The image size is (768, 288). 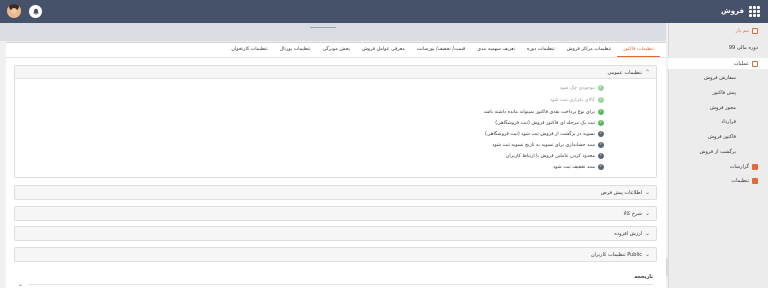 I want to click on sidebar-item-label: فاکتور فروش, so click(x=721, y=137).